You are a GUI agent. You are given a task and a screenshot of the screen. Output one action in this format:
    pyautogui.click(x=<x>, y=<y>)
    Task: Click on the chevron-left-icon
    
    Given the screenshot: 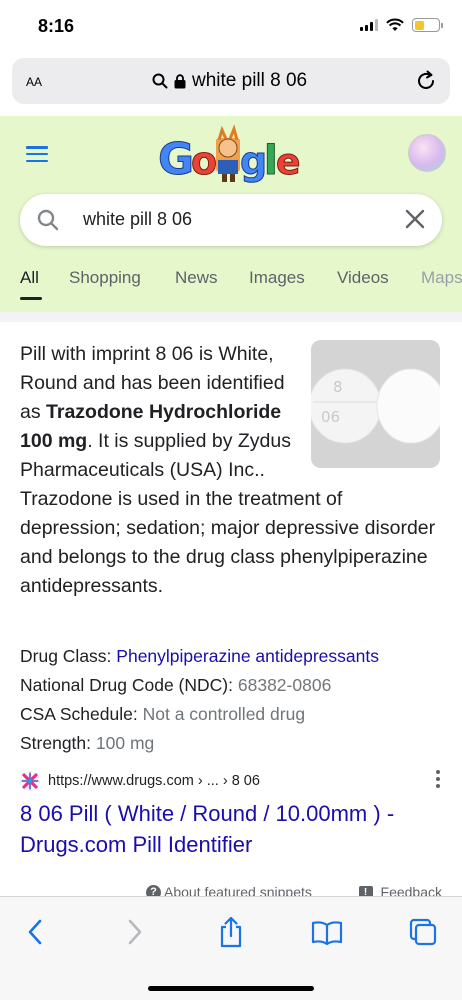 What is the action you would take?
    pyautogui.click(x=35, y=932)
    